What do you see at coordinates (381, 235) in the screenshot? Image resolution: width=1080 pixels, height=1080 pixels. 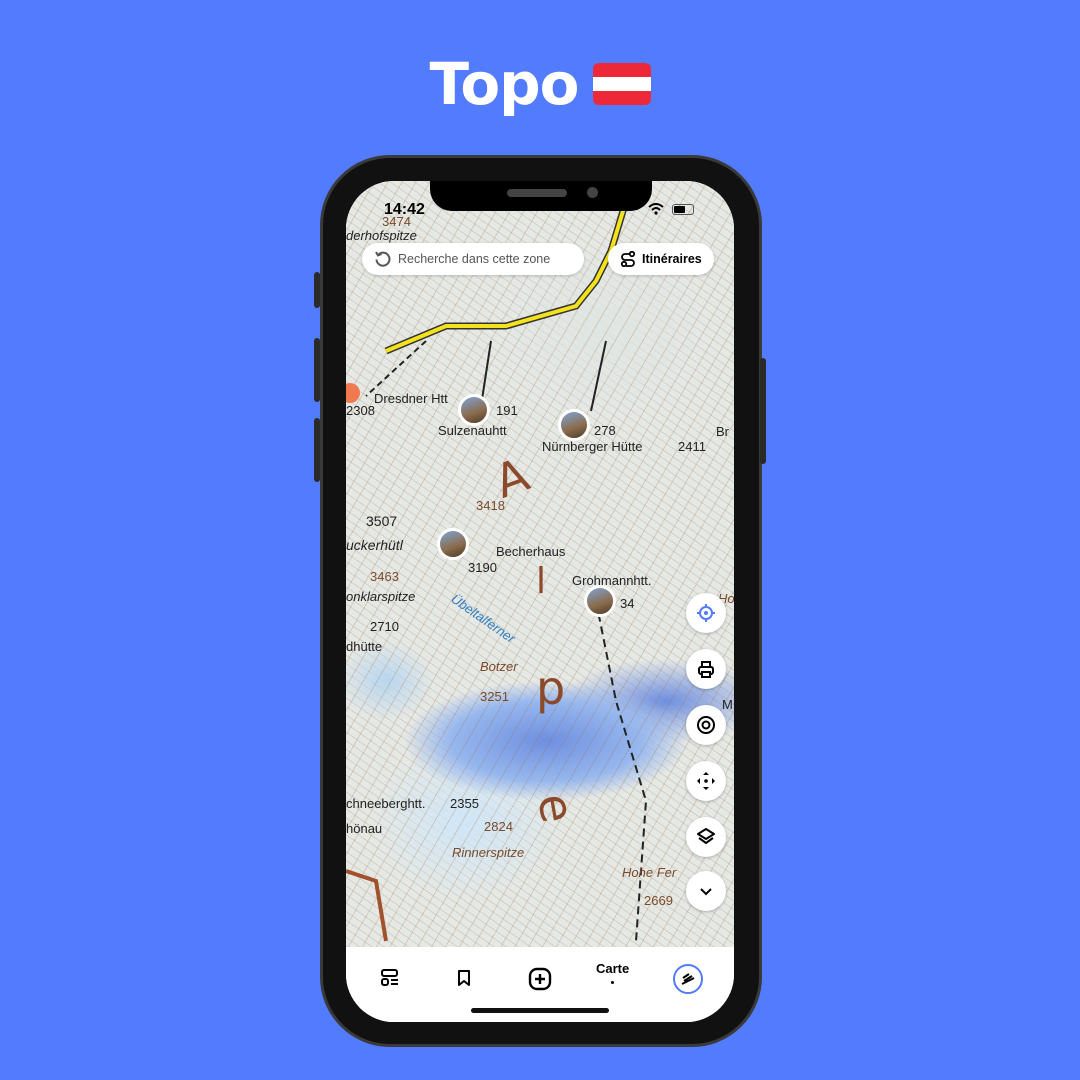 I see `map-label: derhofspitze` at bounding box center [381, 235].